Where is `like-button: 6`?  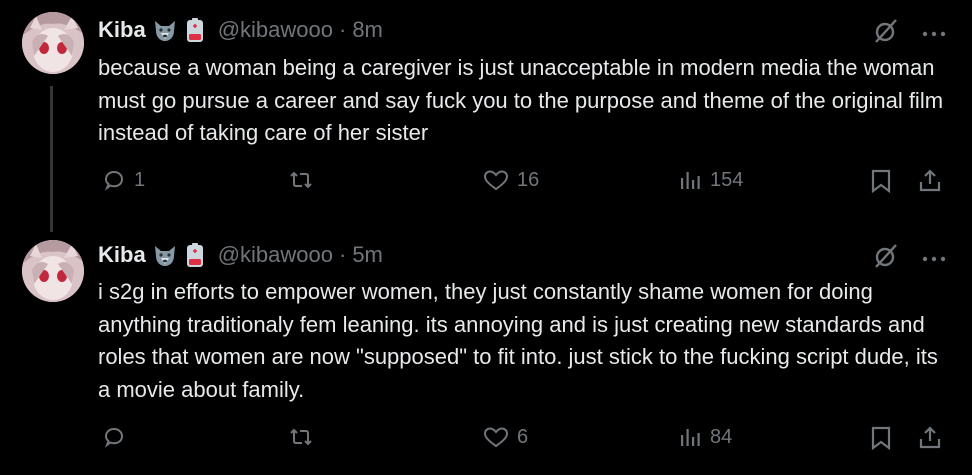
like-button: 6 is located at coordinates (505, 437).